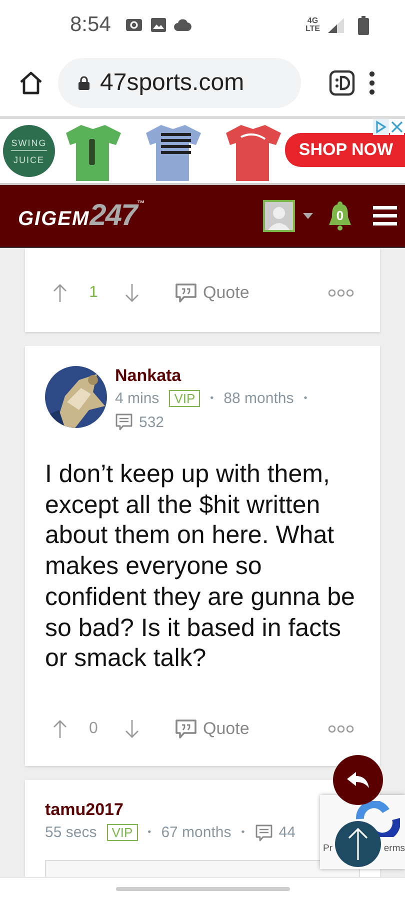  I want to click on gesture-handle, so click(203, 889).